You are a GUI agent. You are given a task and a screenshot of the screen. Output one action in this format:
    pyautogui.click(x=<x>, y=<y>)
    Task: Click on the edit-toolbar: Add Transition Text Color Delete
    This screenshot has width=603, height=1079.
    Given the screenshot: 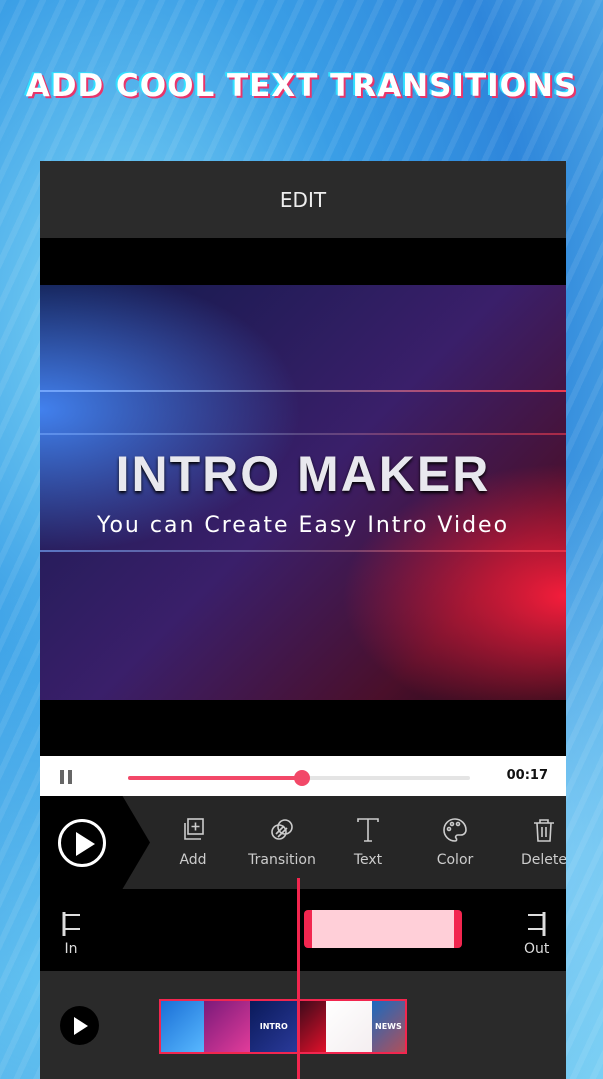 What is the action you would take?
    pyautogui.click(x=303, y=842)
    